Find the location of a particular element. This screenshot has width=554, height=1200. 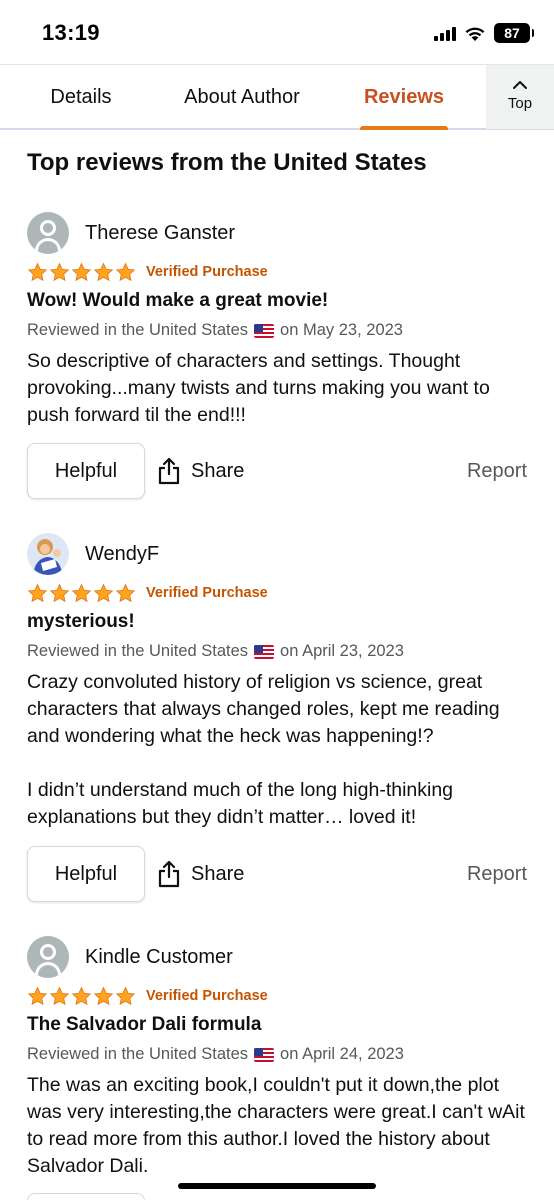

reviewer-profile: WendyF is located at coordinates (93, 554).